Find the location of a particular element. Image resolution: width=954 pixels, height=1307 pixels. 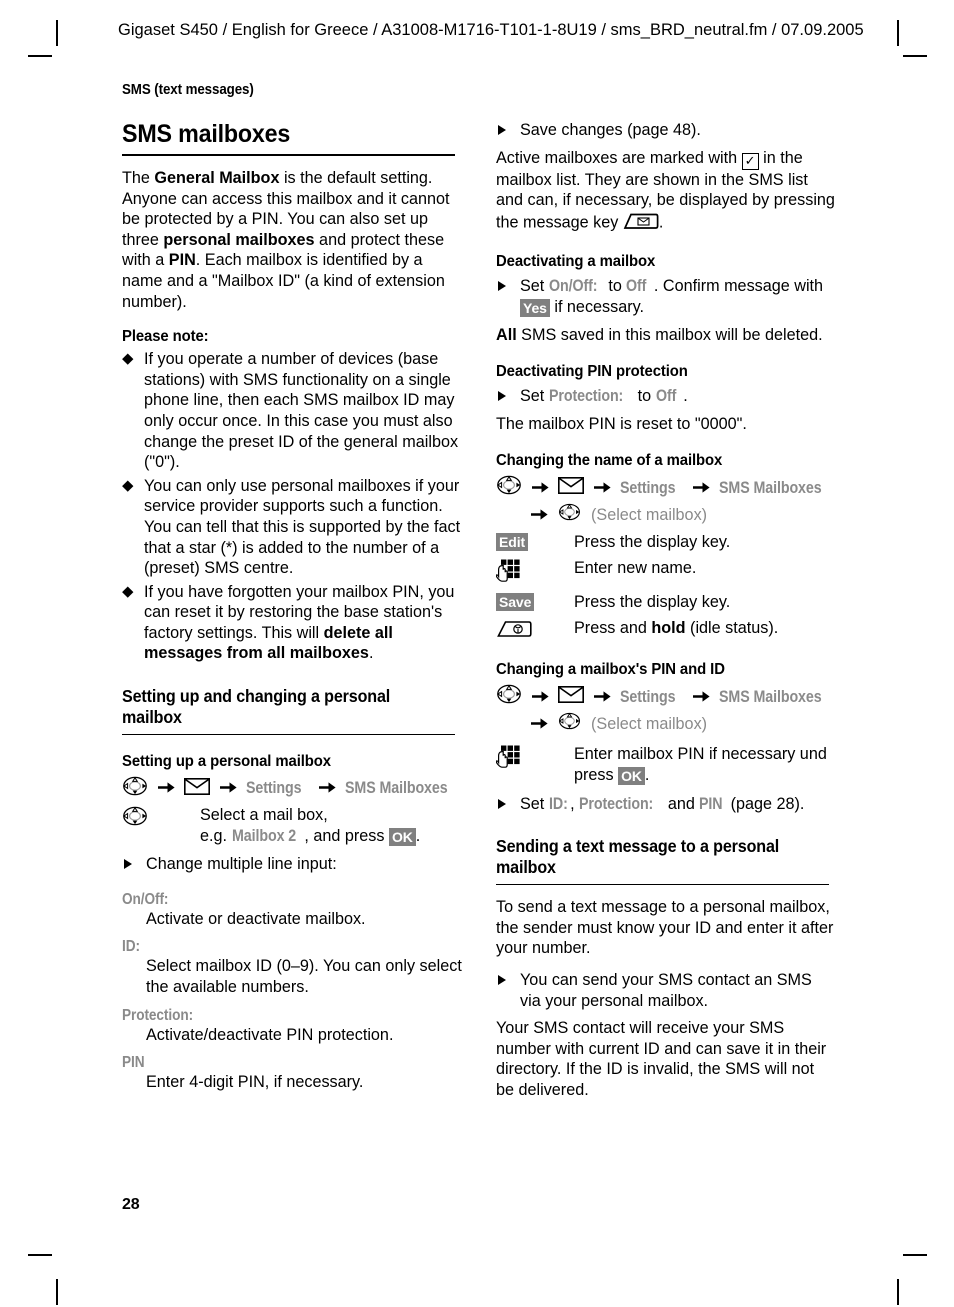

menu-item-id: ID: is located at coordinates (558, 804).